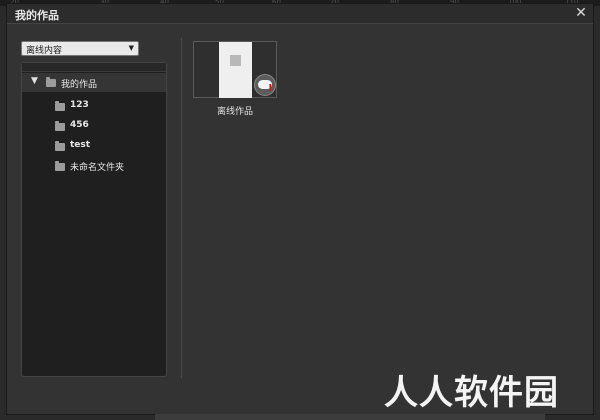 The width and height of the screenshot is (600, 420). Describe the element at coordinates (235, 60) in the screenshot. I see `placeholder-square` at that location.